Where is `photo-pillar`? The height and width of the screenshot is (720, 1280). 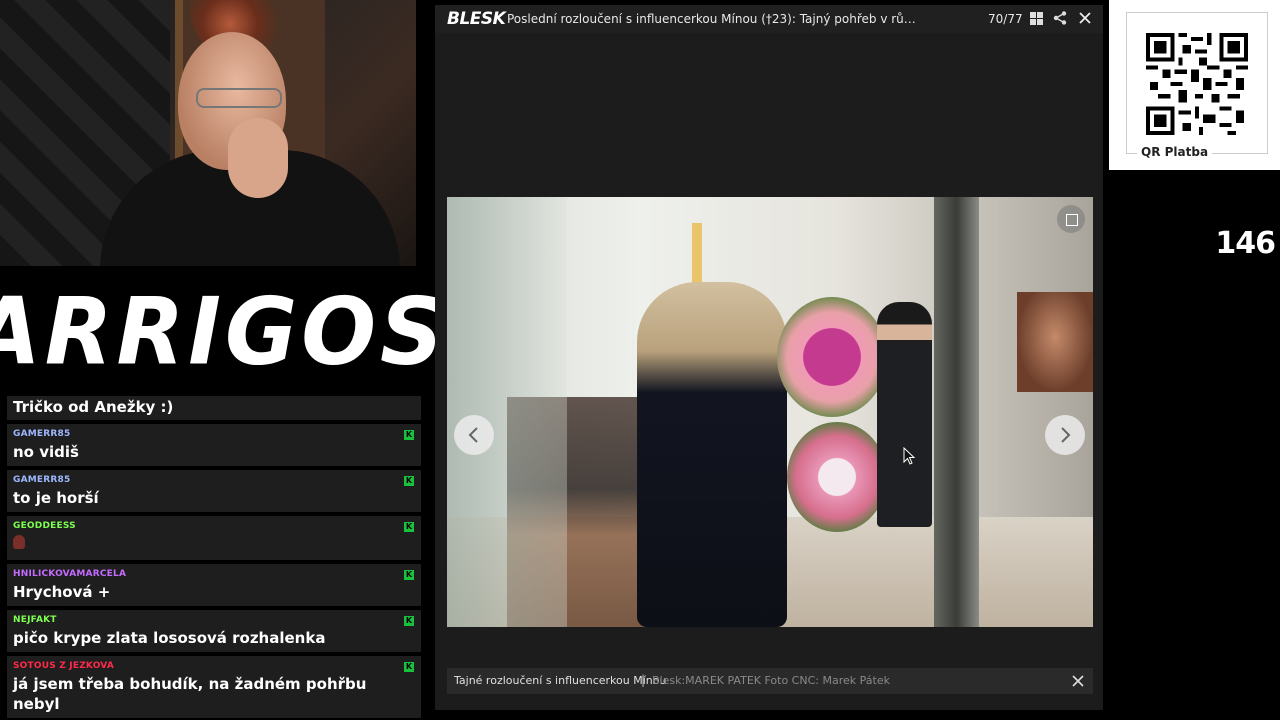
photo-pillar is located at coordinates (956, 412).